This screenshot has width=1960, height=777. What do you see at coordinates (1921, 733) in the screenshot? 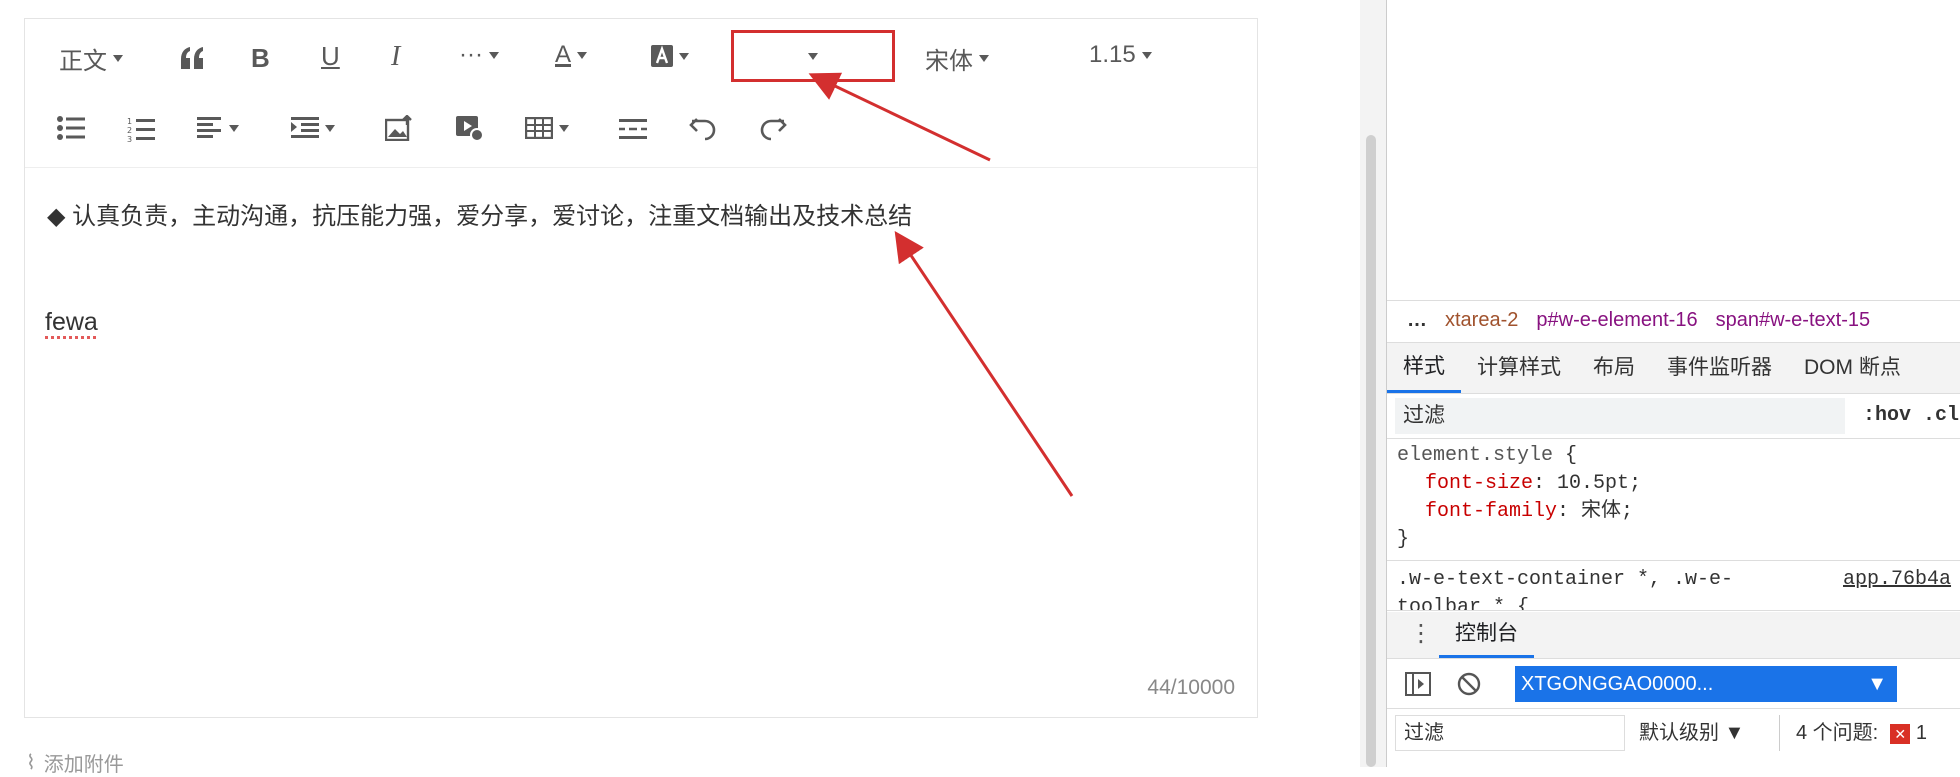
I see `issue-count: 1` at bounding box center [1921, 733].